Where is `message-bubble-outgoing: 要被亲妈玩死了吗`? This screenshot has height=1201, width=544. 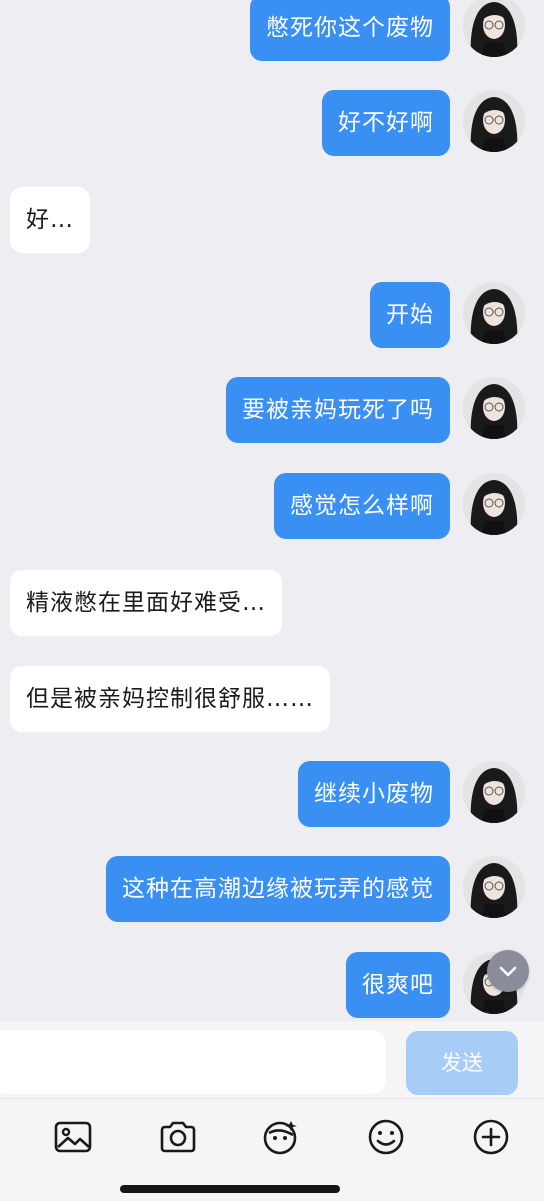
message-bubble-outgoing: 要被亲妈玩死了吗 is located at coordinates (338, 410).